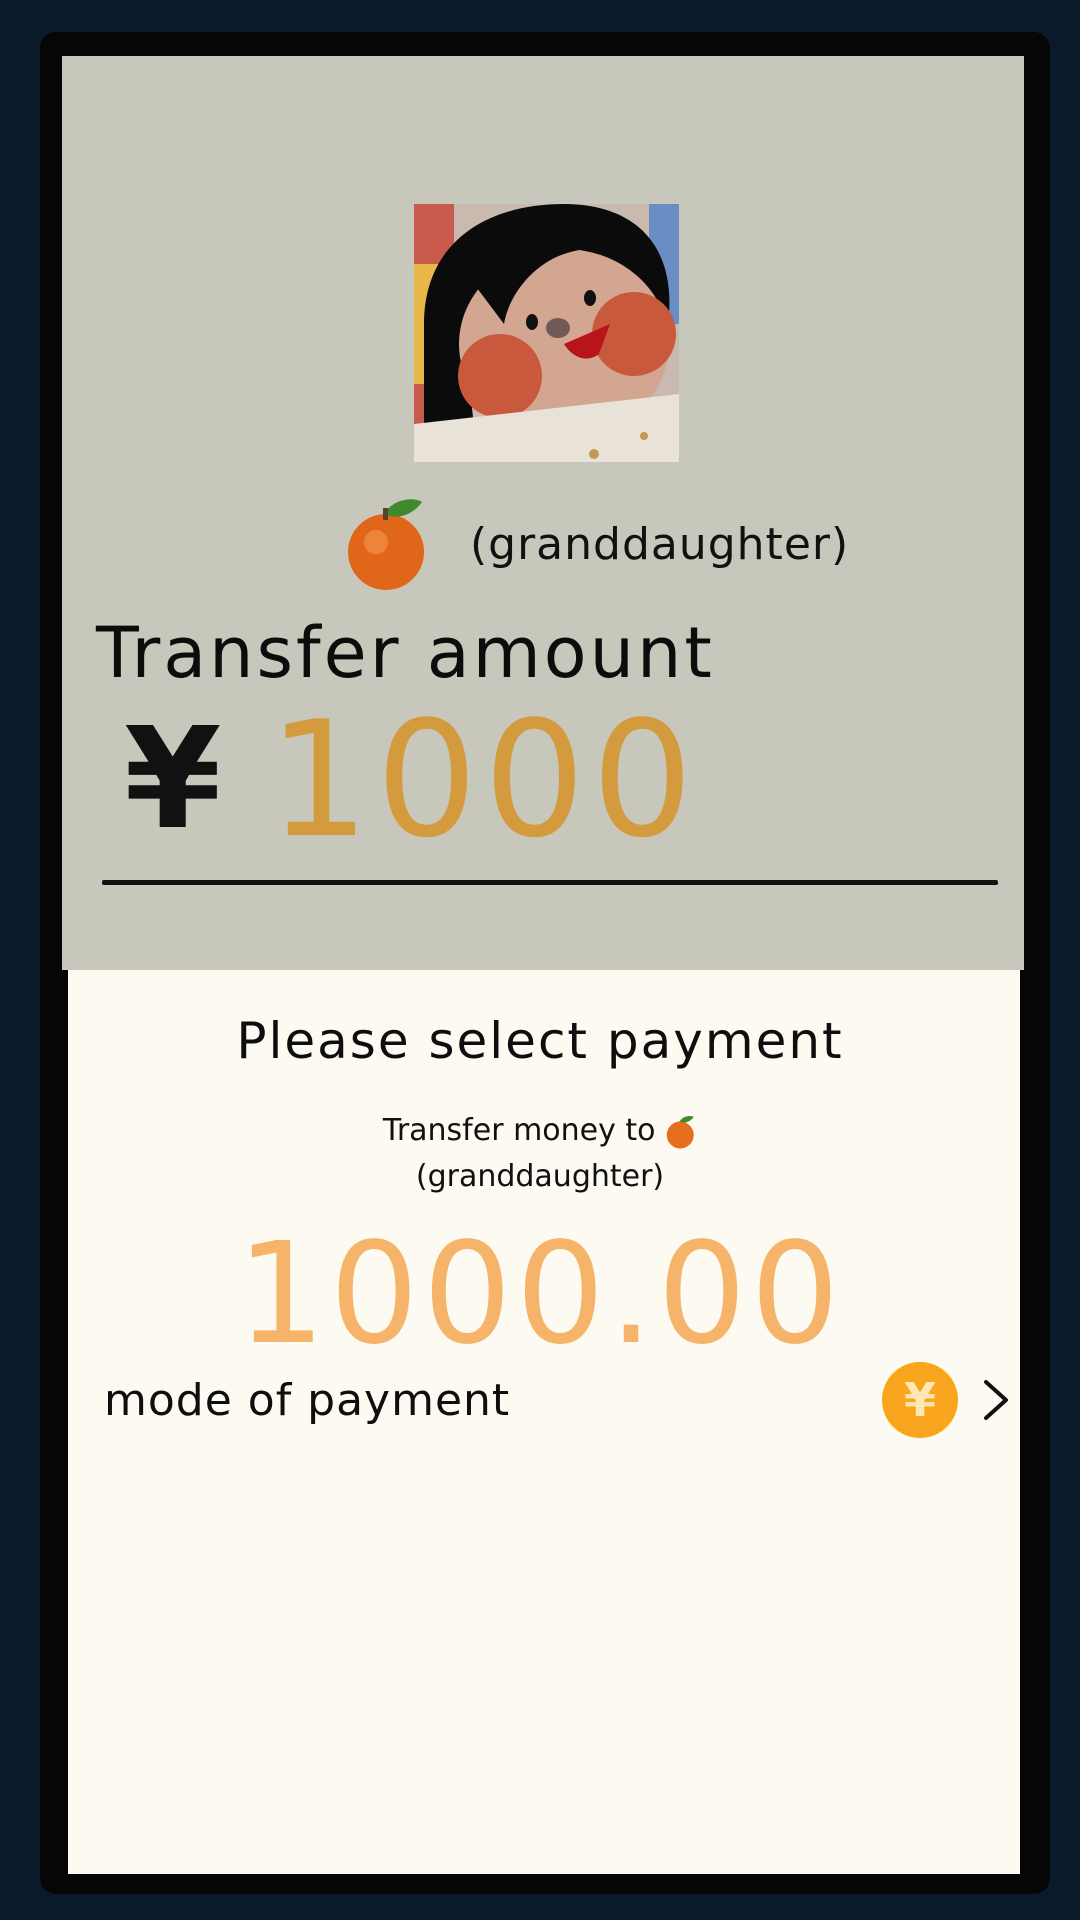 This screenshot has height=1920, width=1080. What do you see at coordinates (540, 1041) in the screenshot?
I see `payment-sheet-title: Please select payment` at bounding box center [540, 1041].